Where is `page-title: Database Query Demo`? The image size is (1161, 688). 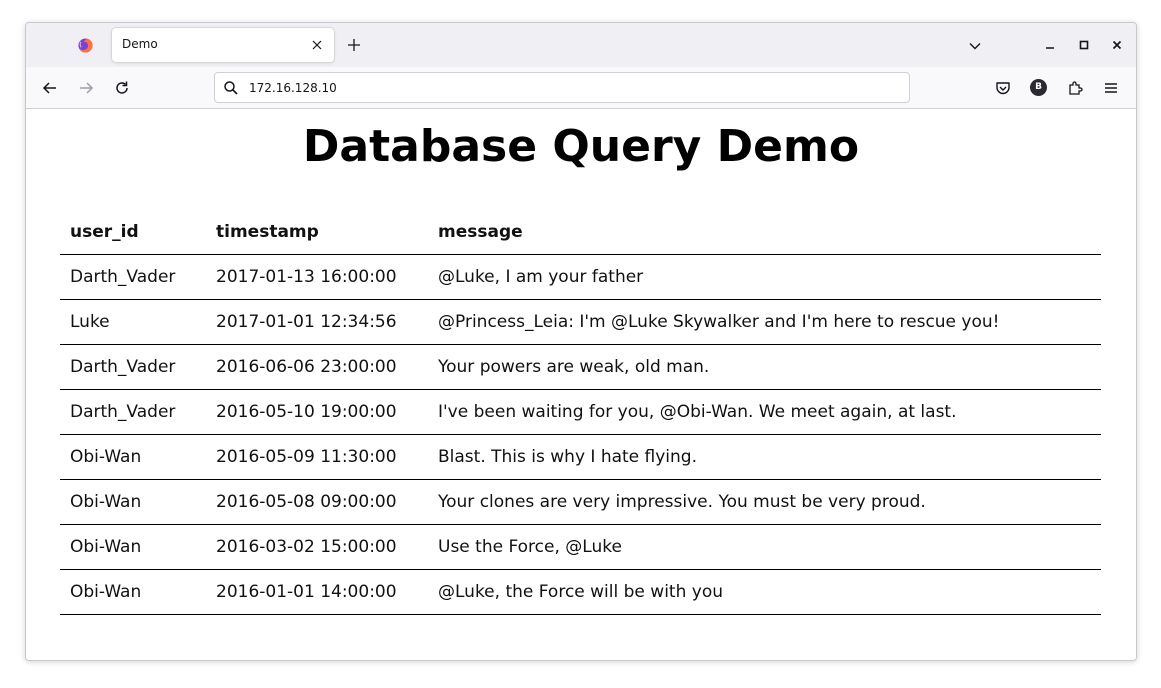
page-title: Database Query Demo is located at coordinates (581, 146).